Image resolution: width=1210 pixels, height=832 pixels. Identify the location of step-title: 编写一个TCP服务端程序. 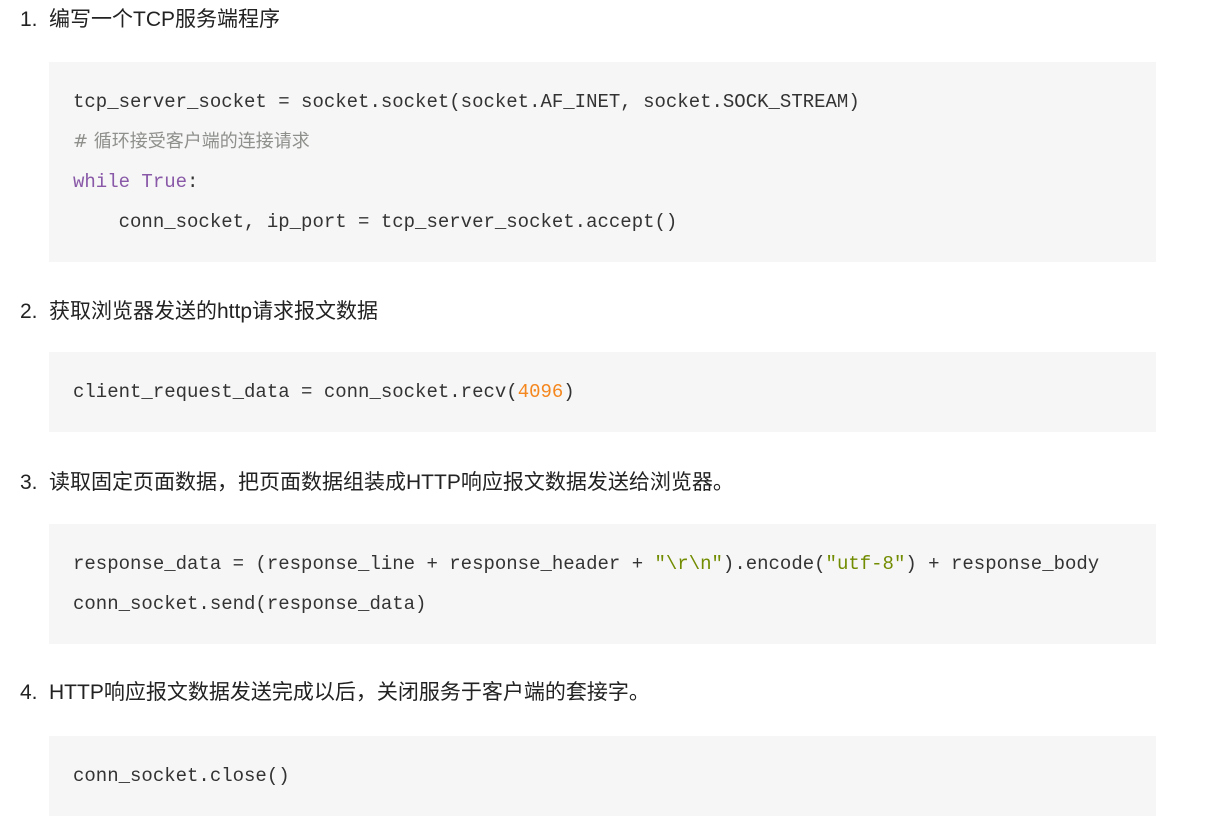
(164, 19).